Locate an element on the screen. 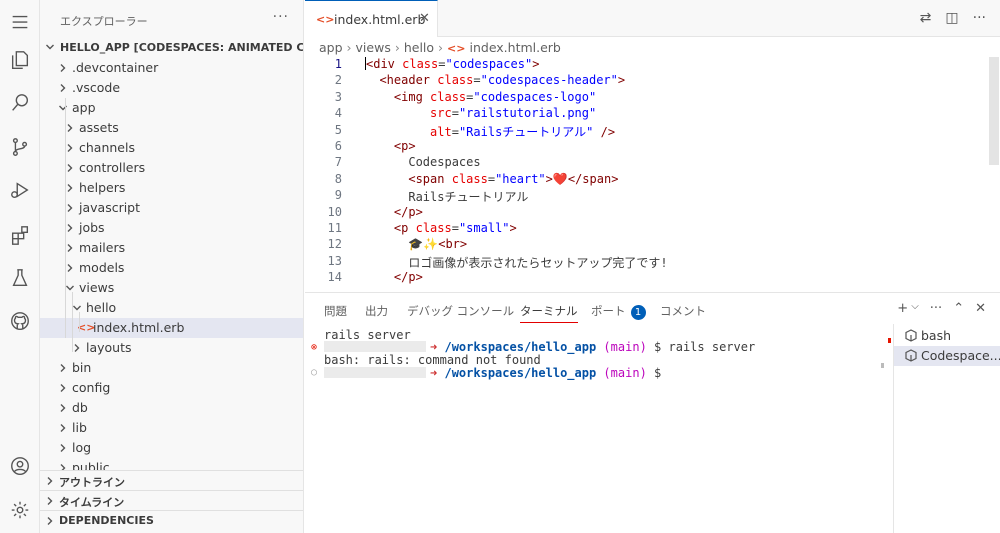 The width and height of the screenshot is (1000, 533). new-terminal-icon: + is located at coordinates (902, 308).